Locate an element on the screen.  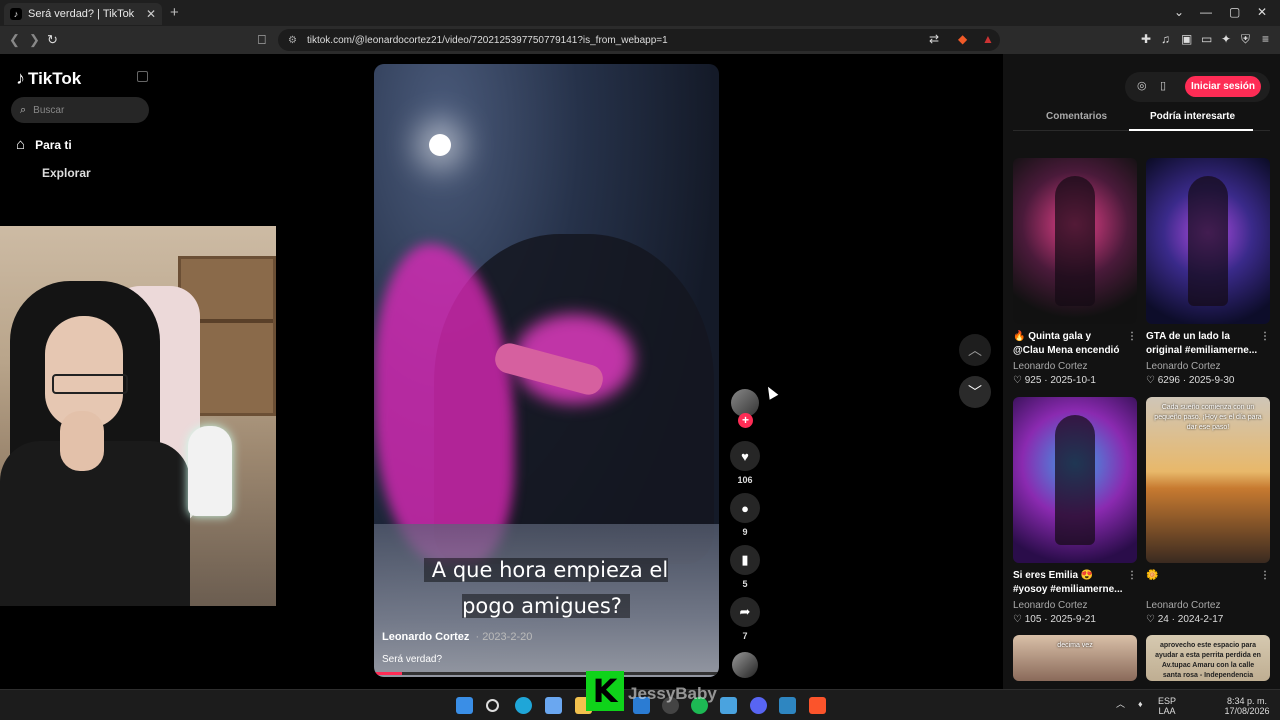
save-button: ▮ is located at coordinates (745, 560).